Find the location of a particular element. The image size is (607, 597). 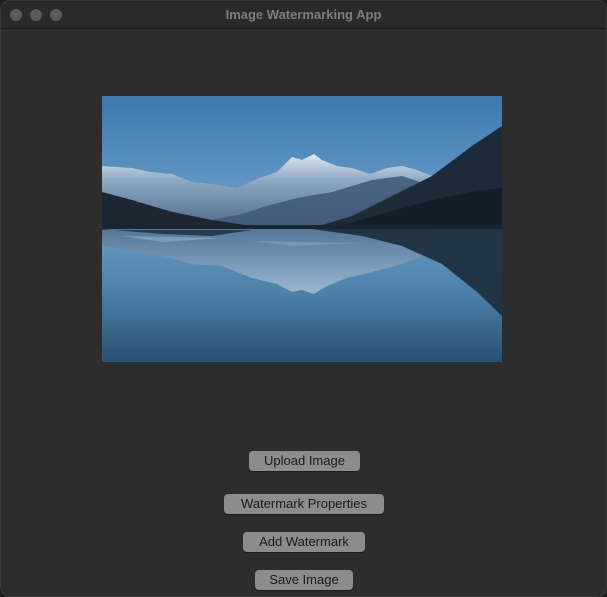

add-watermark-button: Add Watermark is located at coordinates (304, 542).